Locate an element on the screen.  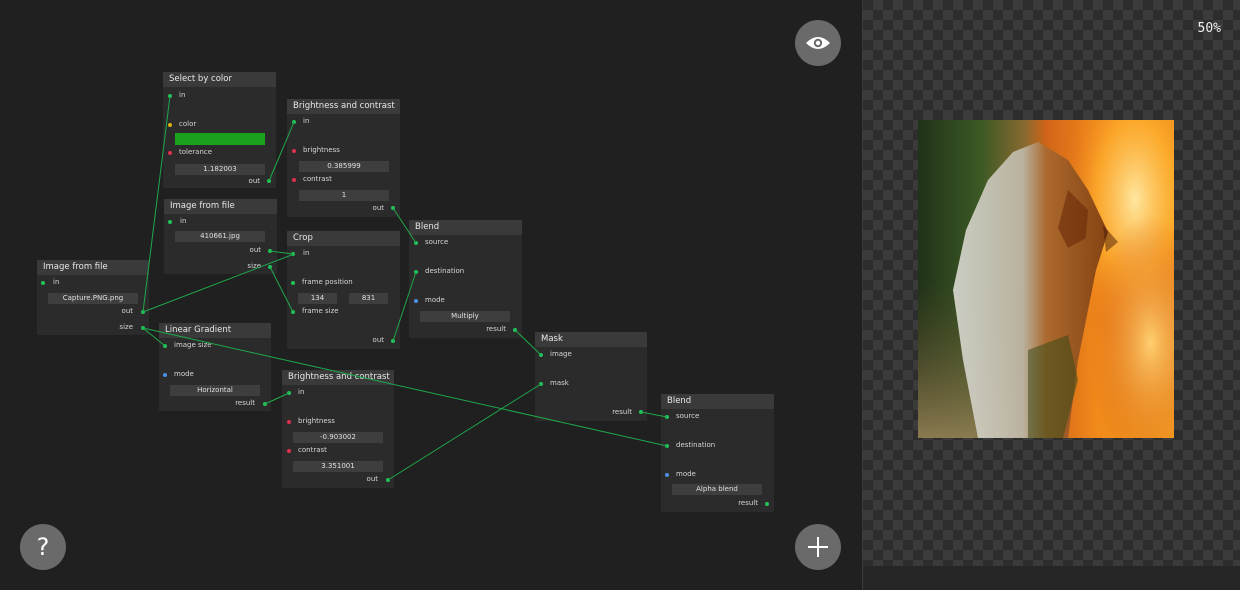
brightness-input: 0.385999 is located at coordinates (344, 166).